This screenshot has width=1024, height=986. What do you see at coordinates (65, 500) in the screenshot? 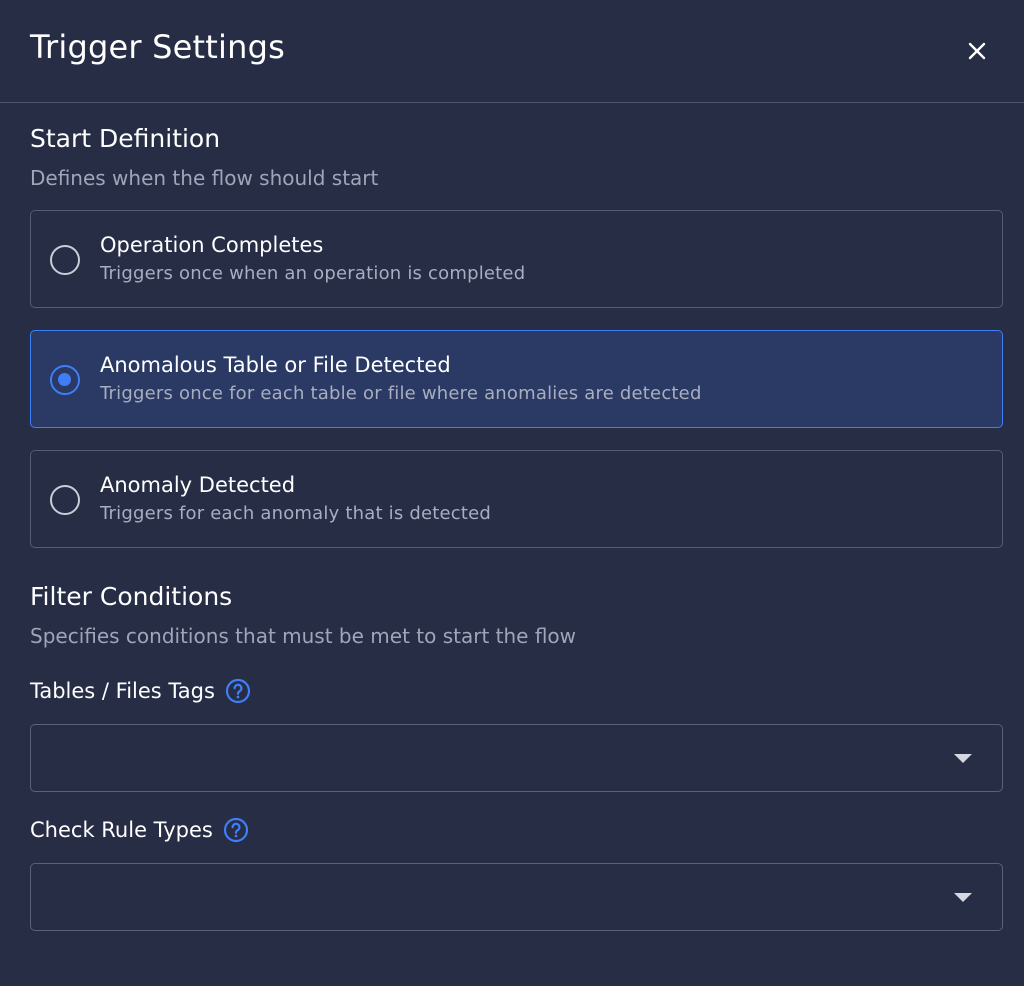
I see `radio-anomaly-detected` at bounding box center [65, 500].